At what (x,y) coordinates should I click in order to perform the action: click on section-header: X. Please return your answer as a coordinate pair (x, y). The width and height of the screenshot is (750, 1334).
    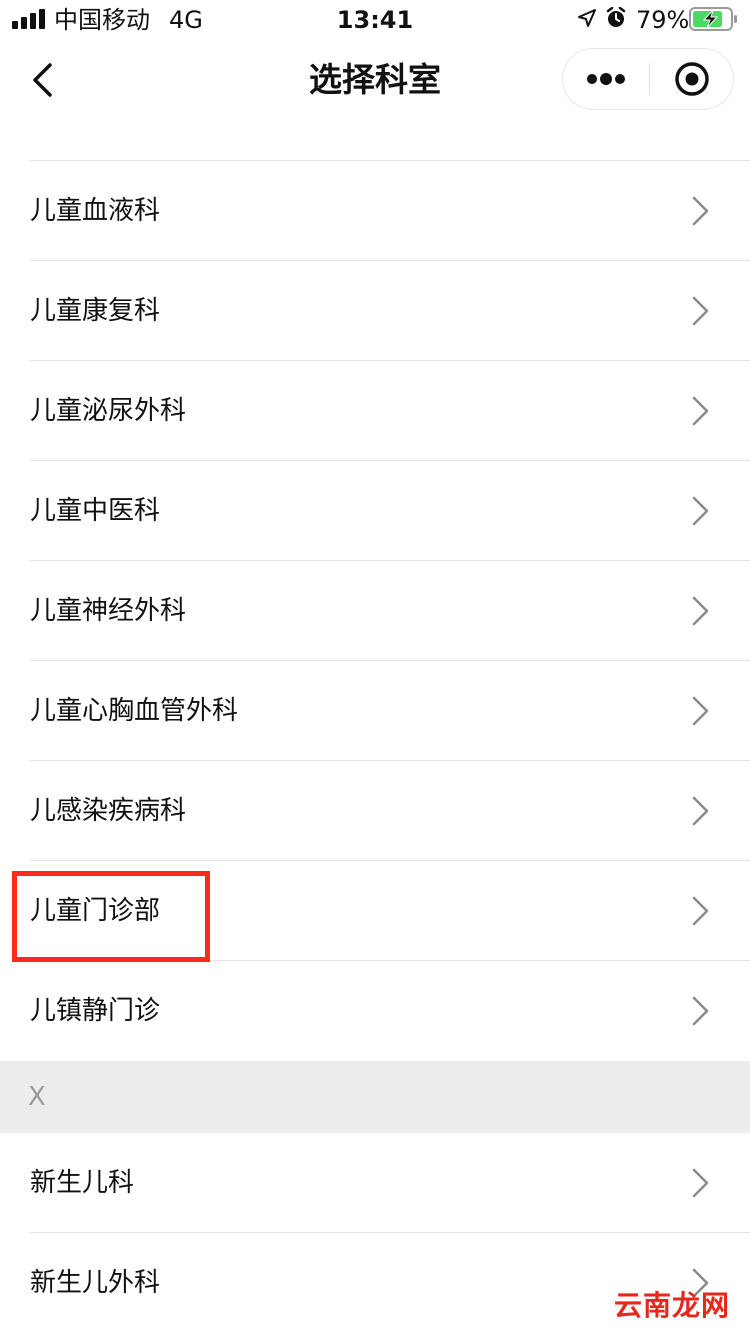
    Looking at the image, I should click on (375, 1097).